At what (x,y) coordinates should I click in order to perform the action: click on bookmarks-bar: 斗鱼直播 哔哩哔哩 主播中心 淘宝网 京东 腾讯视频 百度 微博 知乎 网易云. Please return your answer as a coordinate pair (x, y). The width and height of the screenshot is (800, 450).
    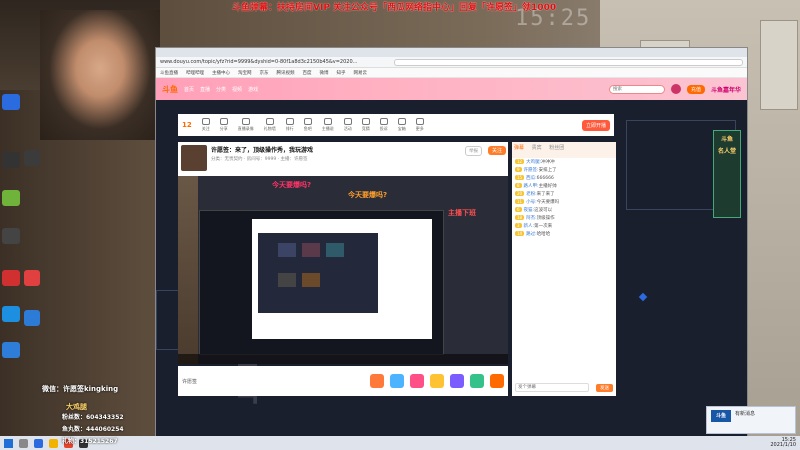
    Looking at the image, I should click on (451, 73).